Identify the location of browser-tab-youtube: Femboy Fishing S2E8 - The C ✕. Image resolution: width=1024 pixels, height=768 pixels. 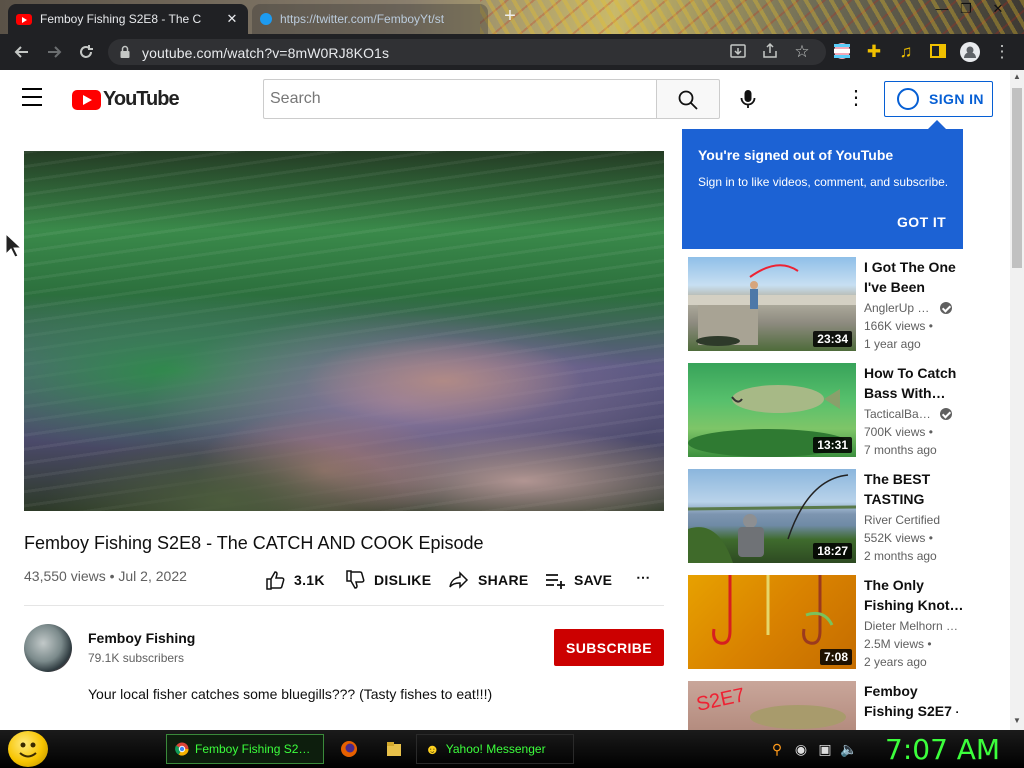
(128, 19).